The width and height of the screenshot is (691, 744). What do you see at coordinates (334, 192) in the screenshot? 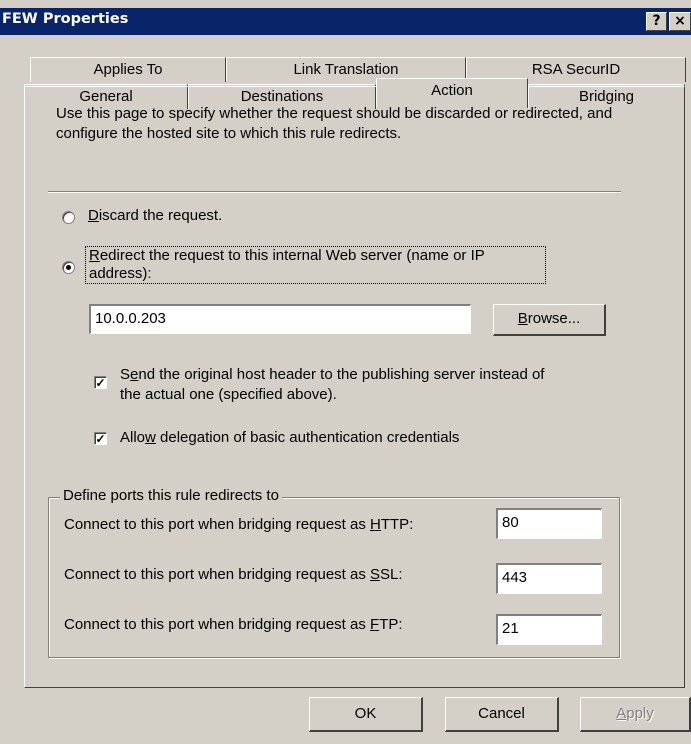
I see `separator` at bounding box center [334, 192].